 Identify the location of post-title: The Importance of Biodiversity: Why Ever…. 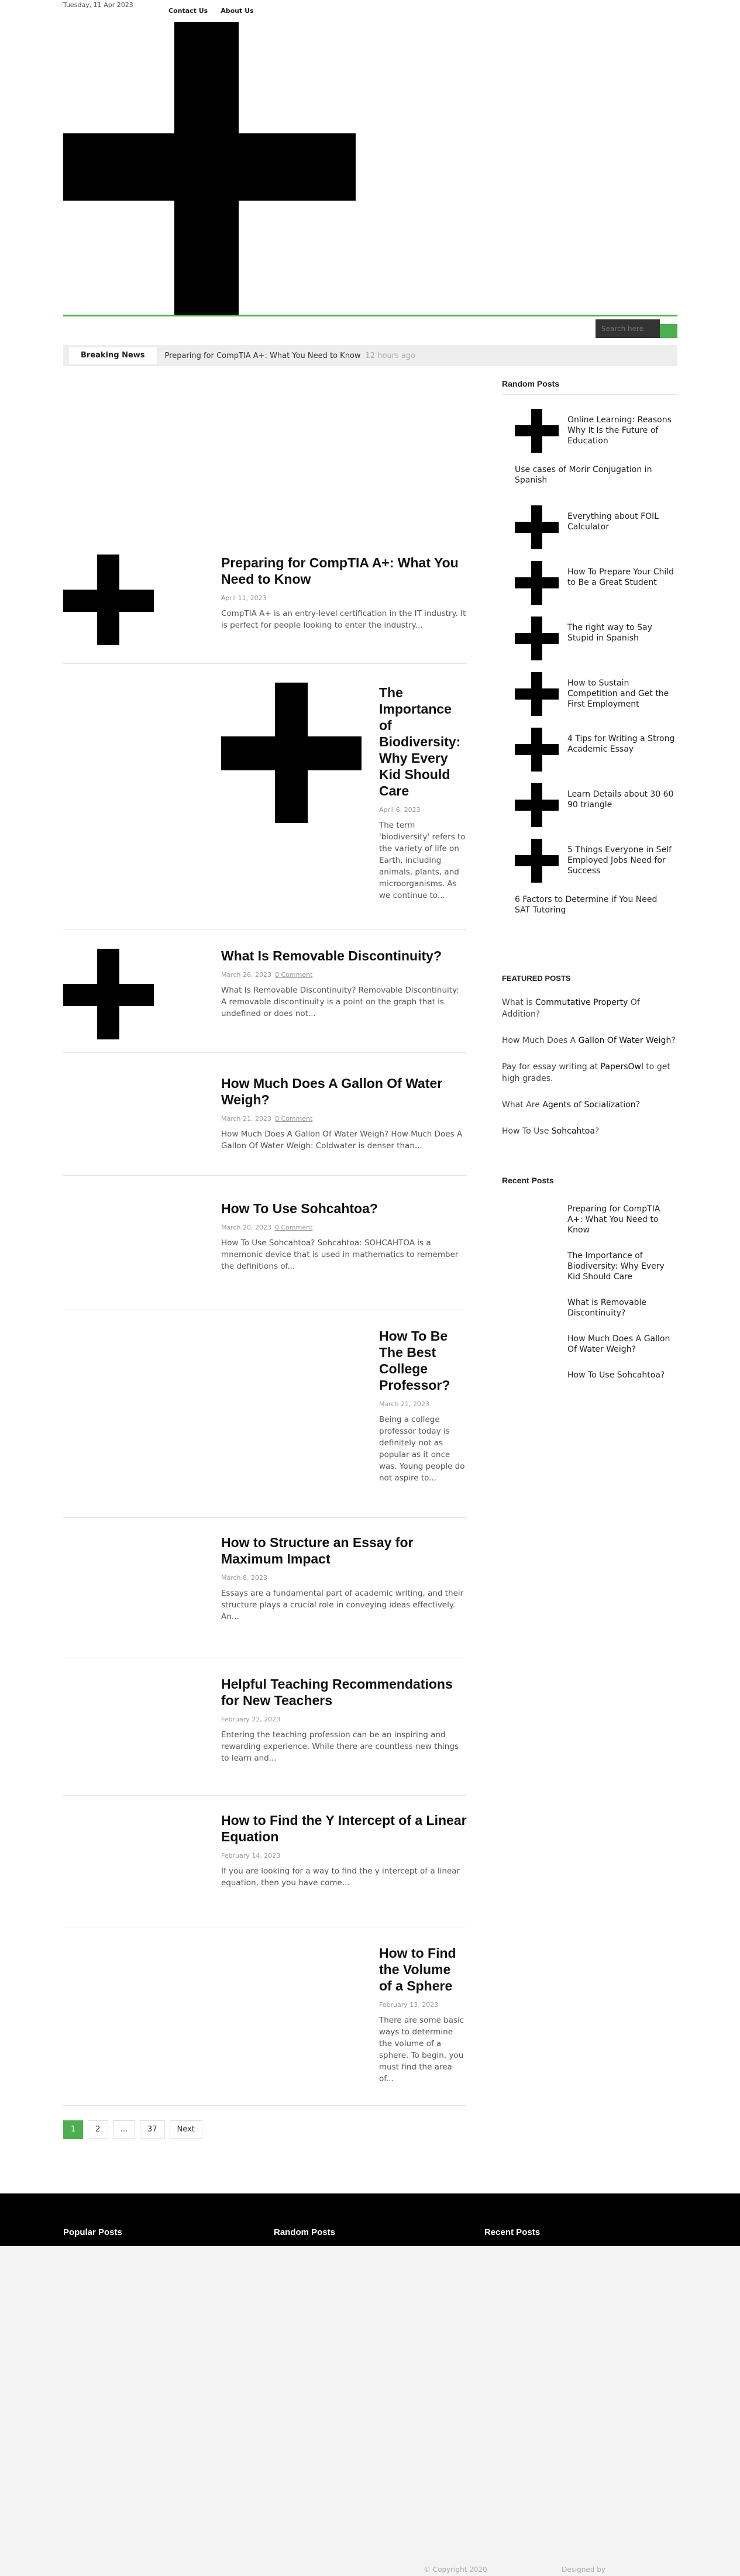
(423, 741).